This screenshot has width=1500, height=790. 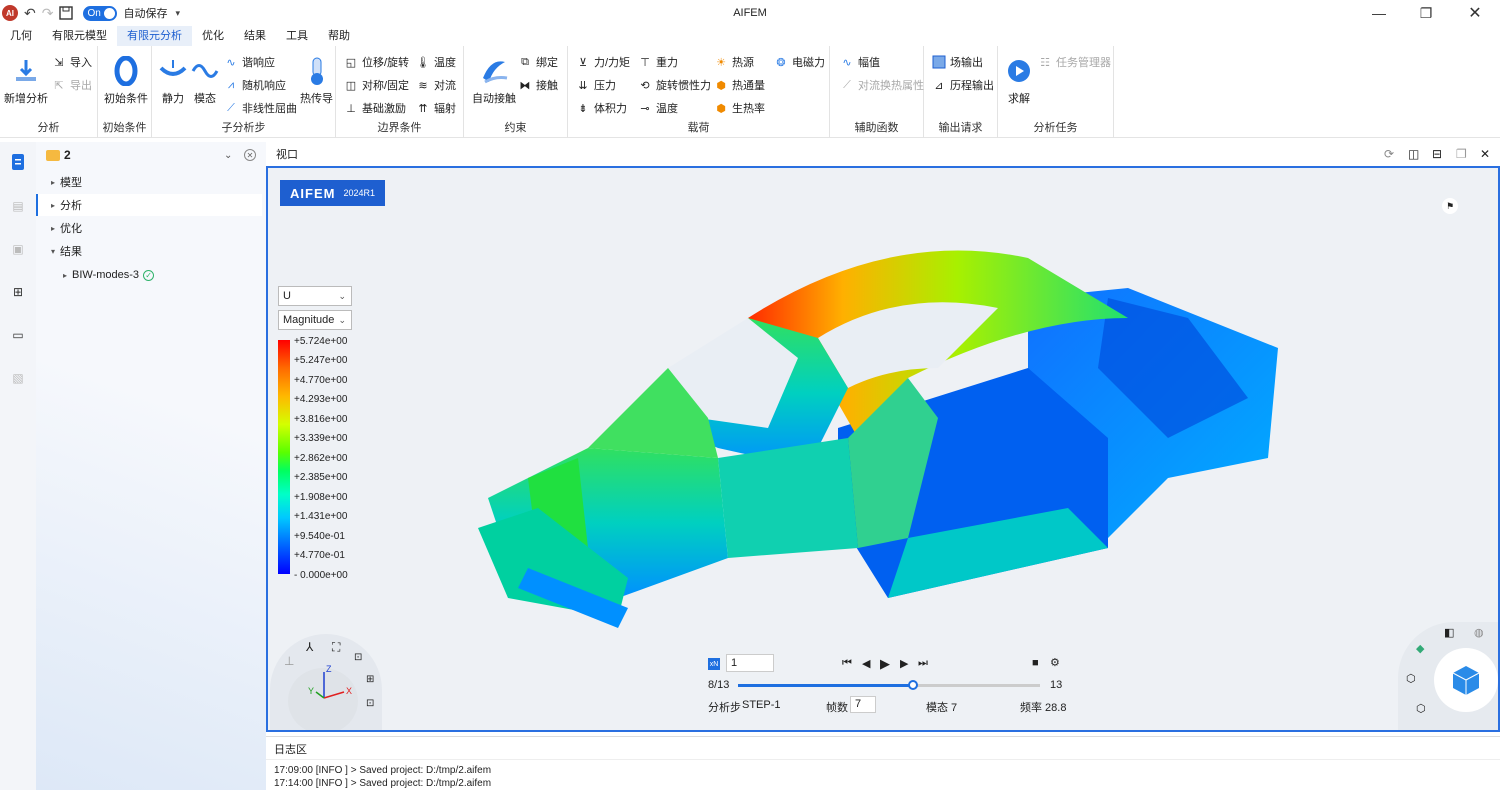 I want to click on heat-gen-button: ⬢ 生热率, so click(x=739, y=108).